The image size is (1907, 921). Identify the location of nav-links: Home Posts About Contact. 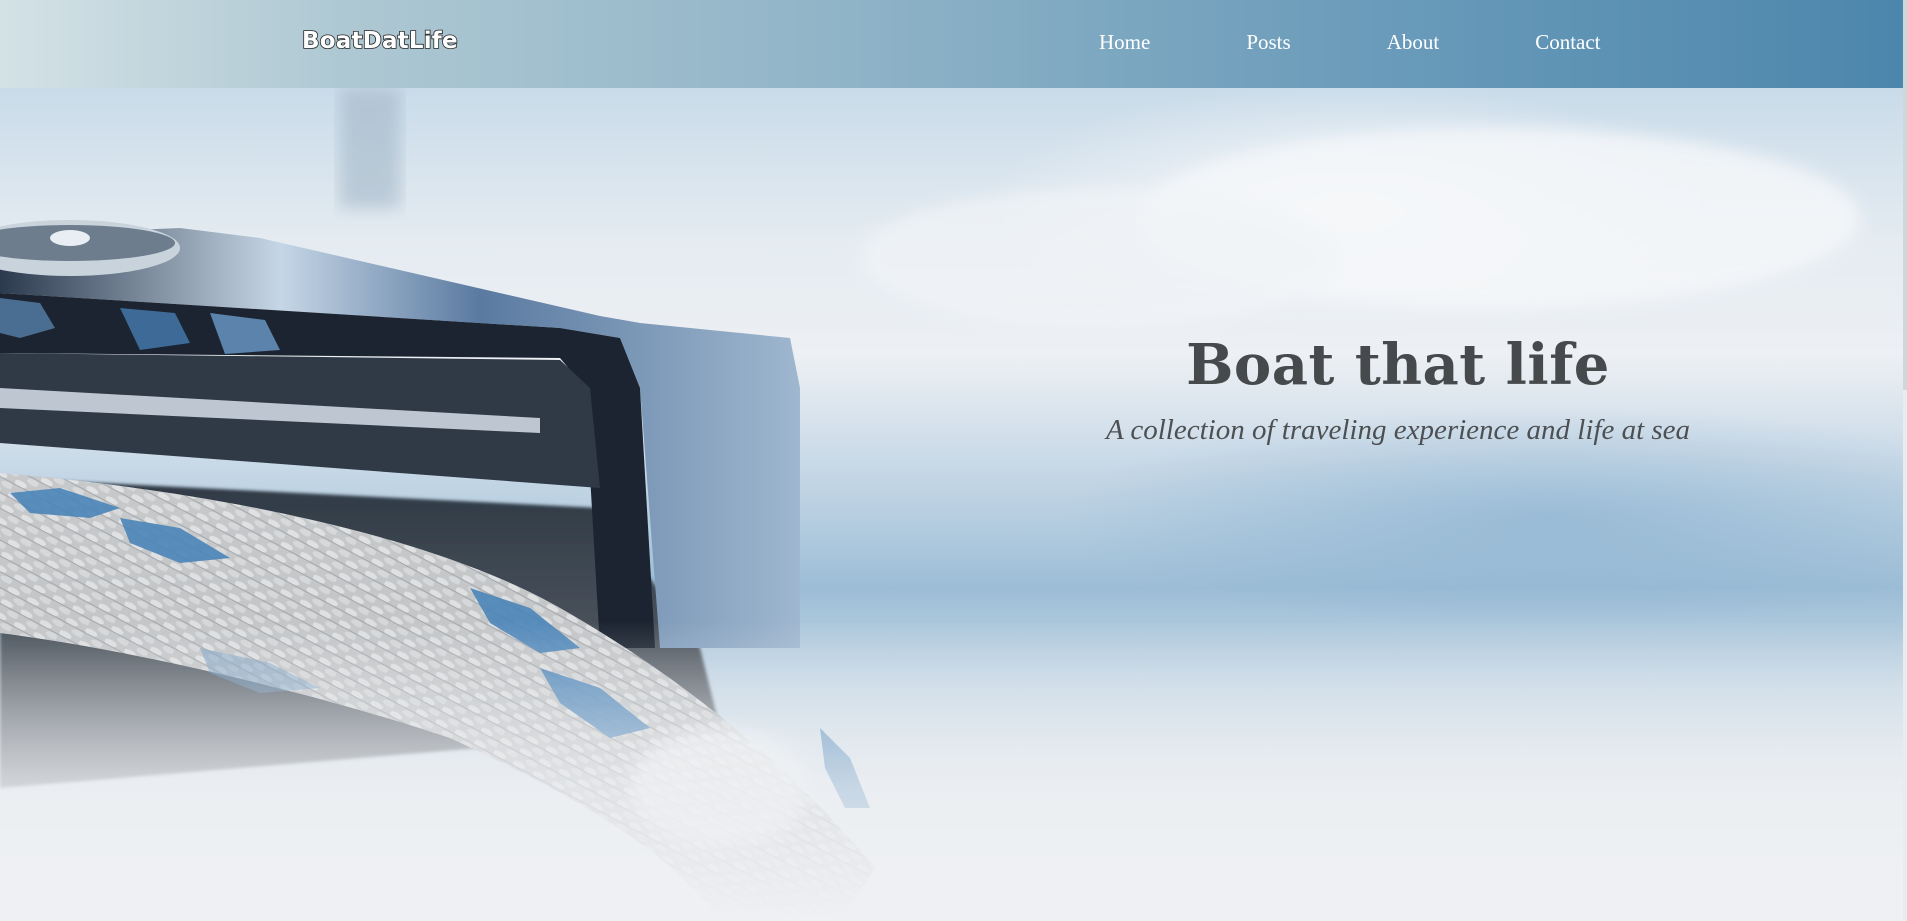
(1350, 42).